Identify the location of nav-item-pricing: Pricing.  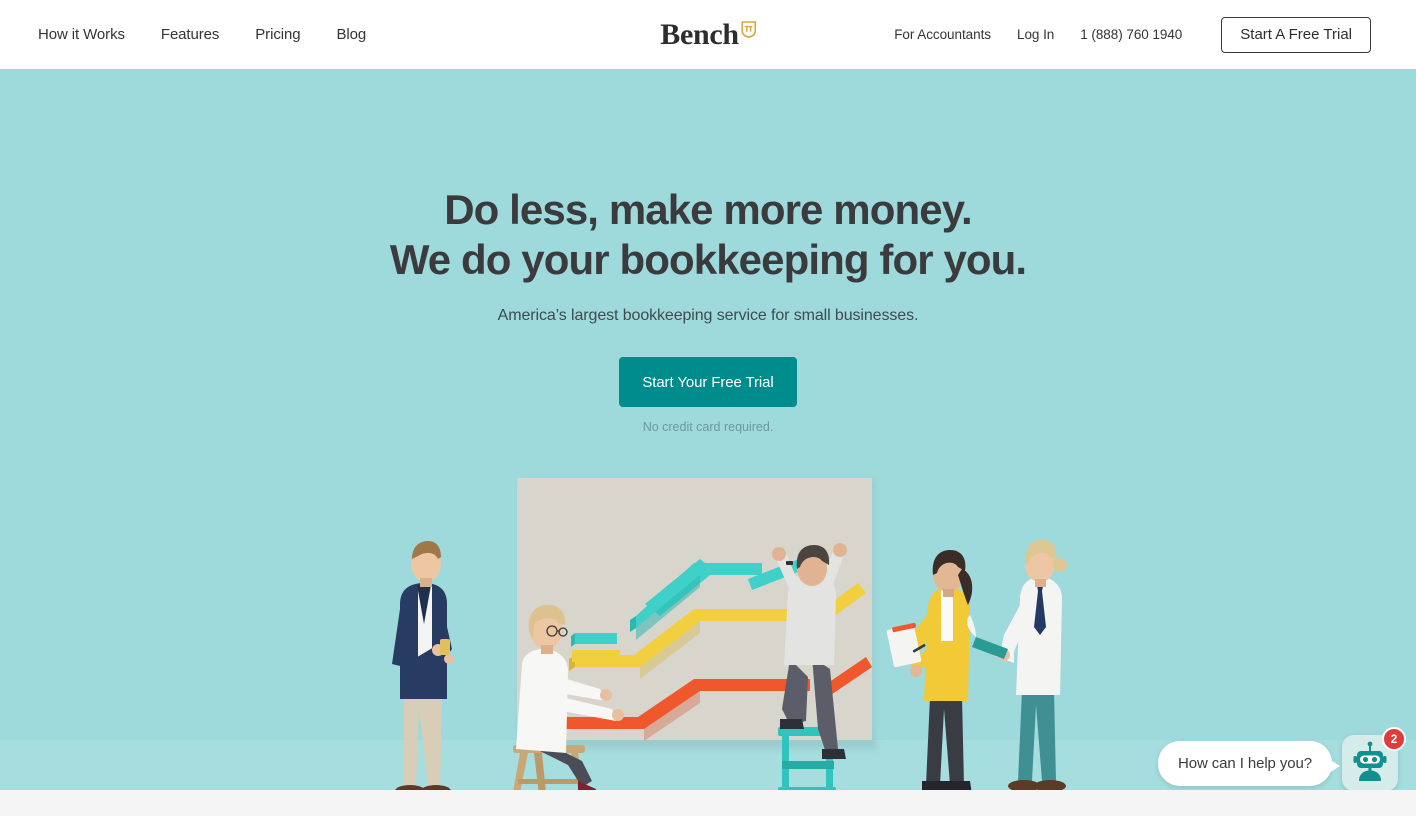
(277, 34).